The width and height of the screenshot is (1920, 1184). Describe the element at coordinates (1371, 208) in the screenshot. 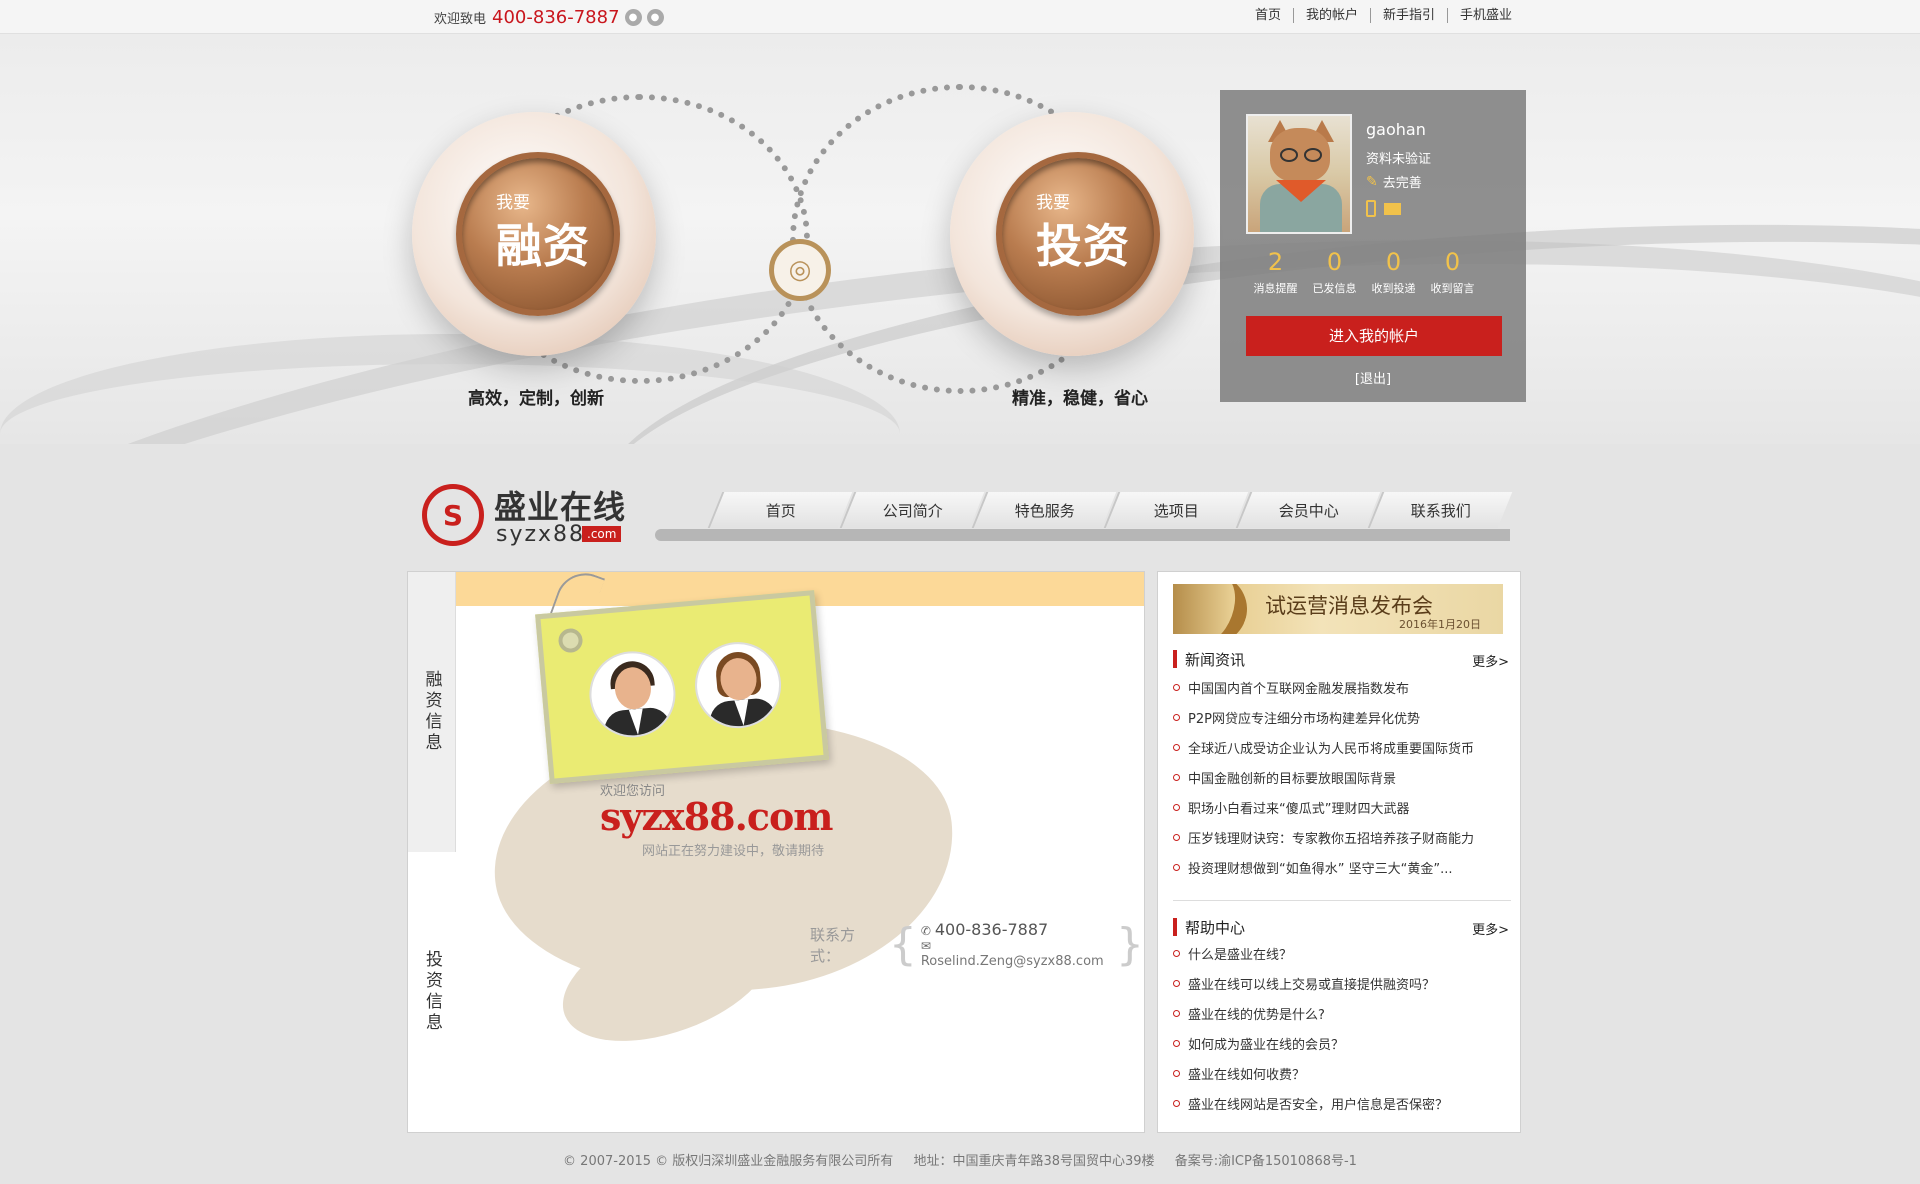

I see `phone-verify-icon` at that location.